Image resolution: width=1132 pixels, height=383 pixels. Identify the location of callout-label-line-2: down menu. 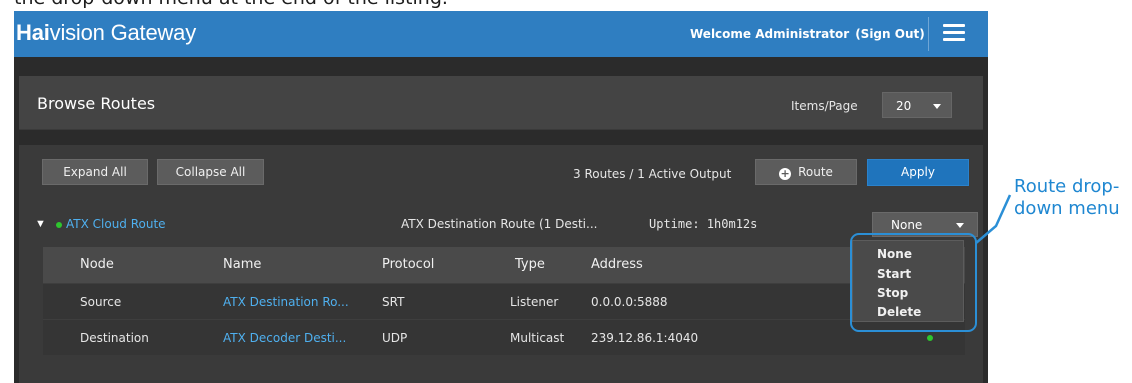
(1067, 208).